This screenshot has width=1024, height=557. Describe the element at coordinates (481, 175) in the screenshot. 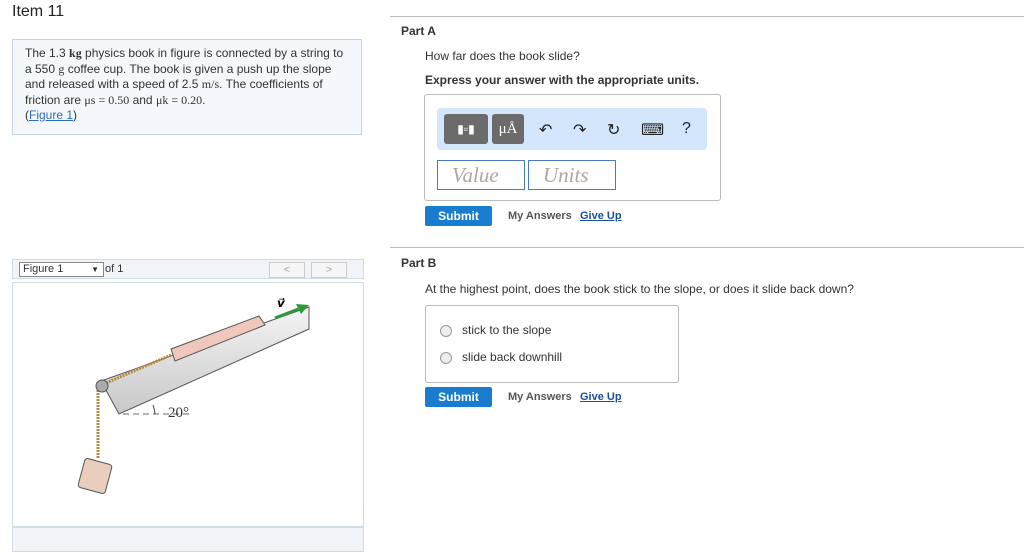

I see `value-input: Value` at that location.